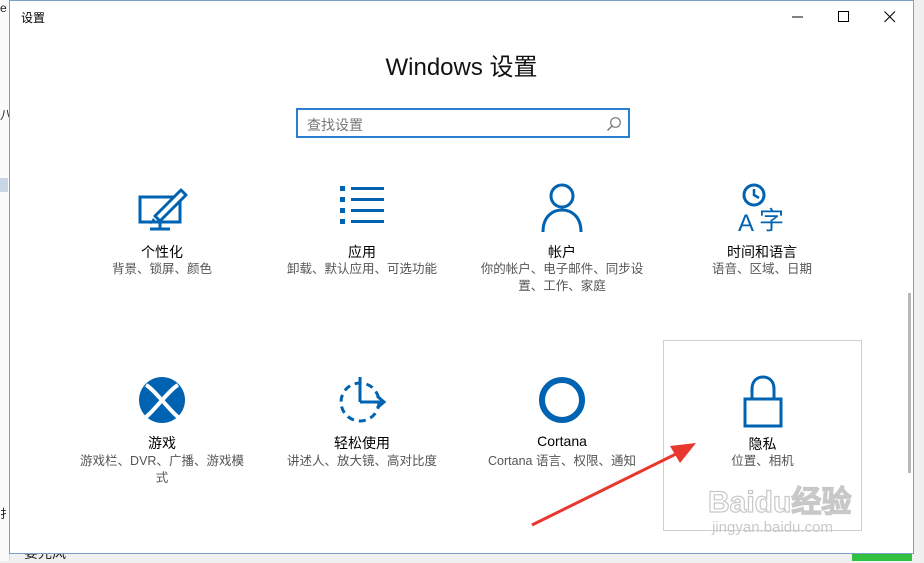  I want to click on tile-title: 时间和语言, so click(762, 252).